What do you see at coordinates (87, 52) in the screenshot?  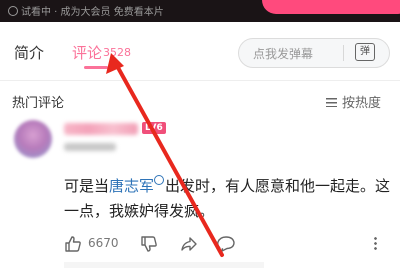 I see `tab-comments: 评论` at bounding box center [87, 52].